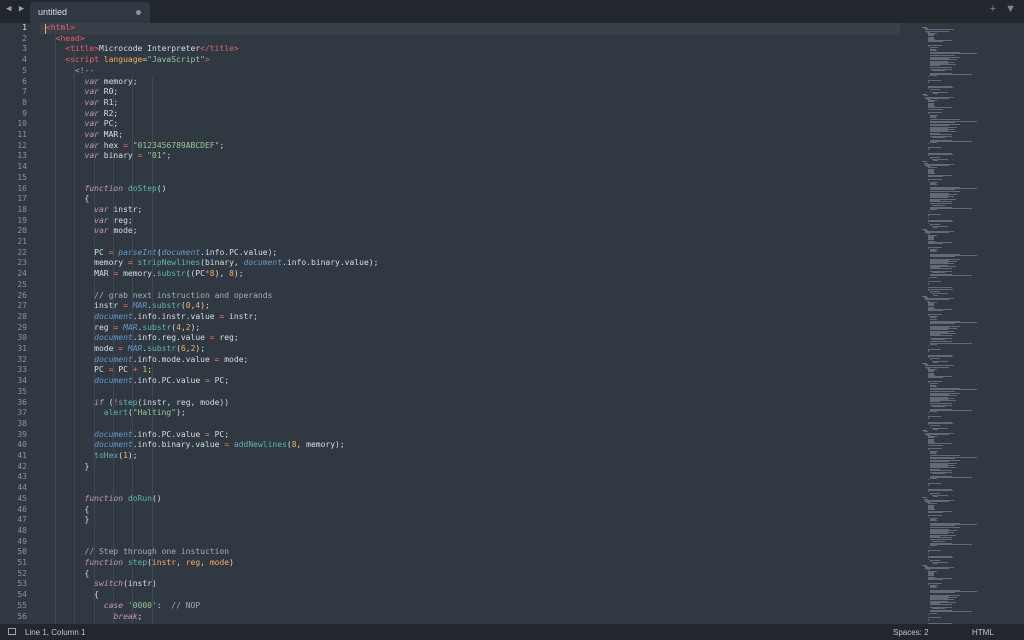 This screenshot has height=640, width=1024. Describe the element at coordinates (144, 274) in the screenshot. I see `code-line: MAR = memory.substr((PC*8), 8);` at that location.